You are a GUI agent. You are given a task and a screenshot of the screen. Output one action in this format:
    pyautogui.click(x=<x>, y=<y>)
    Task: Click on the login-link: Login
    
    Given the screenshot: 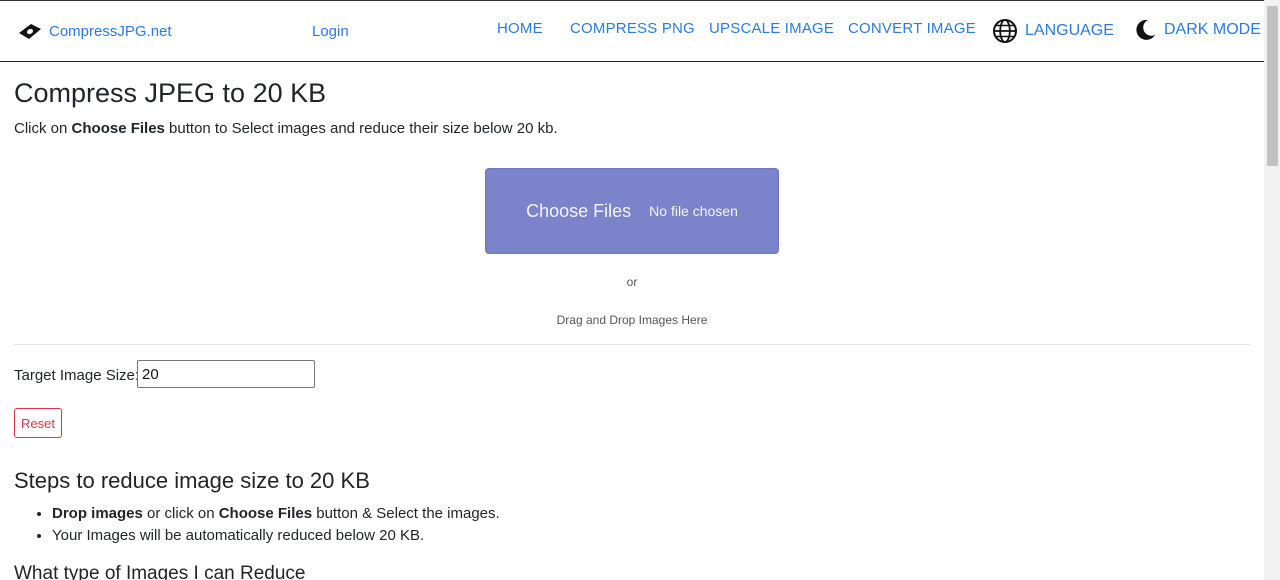 What is the action you would take?
    pyautogui.click(x=330, y=31)
    